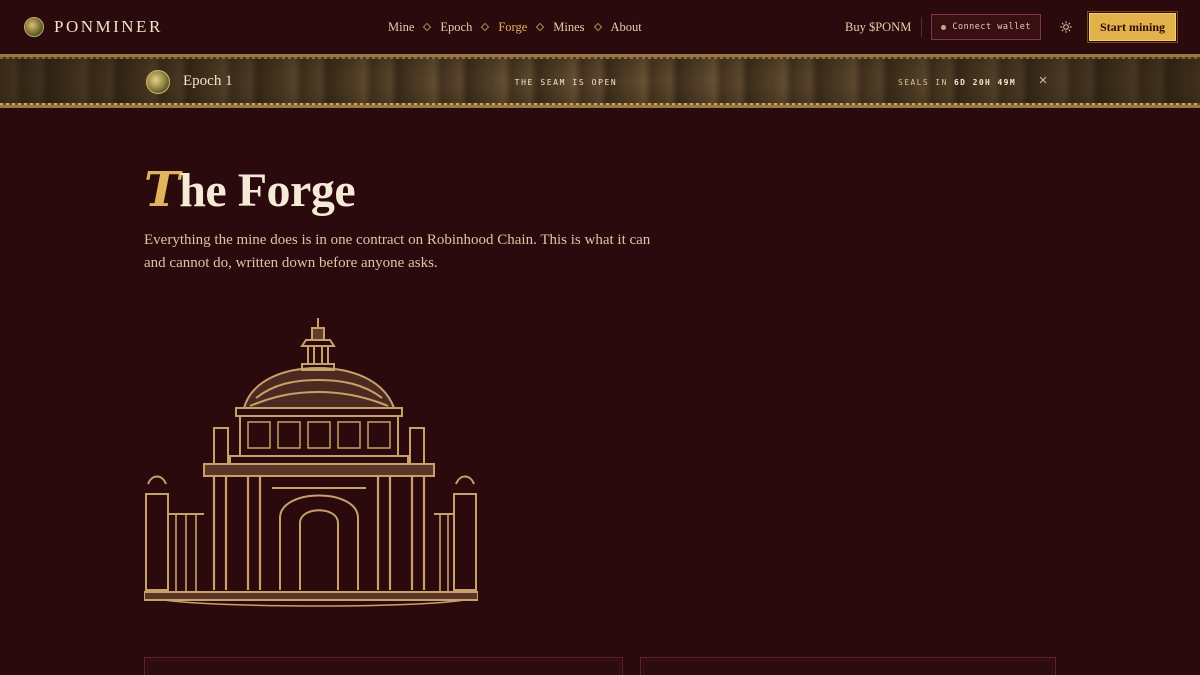  What do you see at coordinates (985, 82) in the screenshot?
I see `seals-time: 6D 20H 49M` at bounding box center [985, 82].